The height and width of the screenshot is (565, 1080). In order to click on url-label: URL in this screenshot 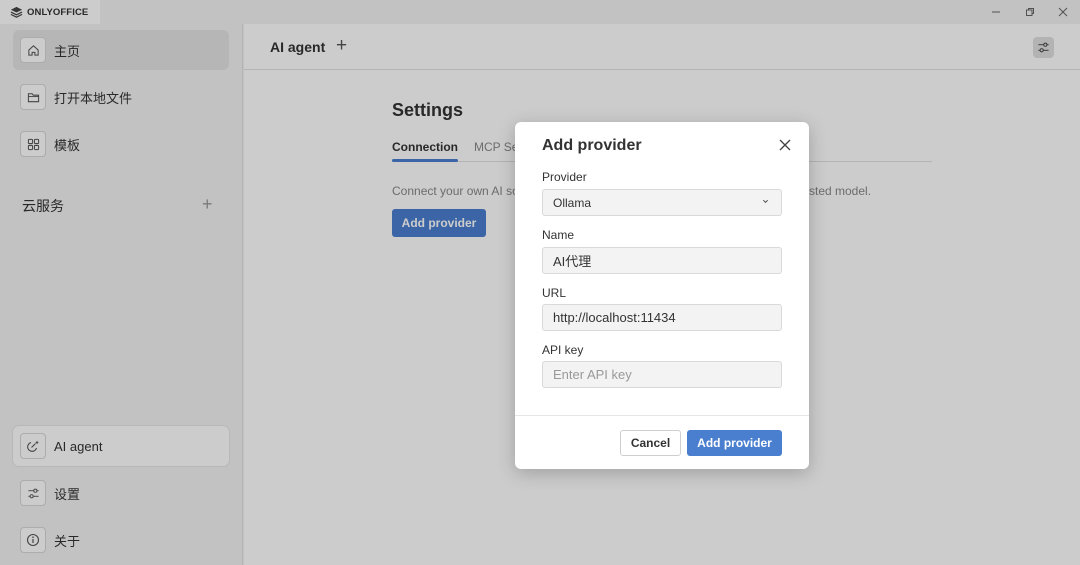, I will do `click(554, 293)`.